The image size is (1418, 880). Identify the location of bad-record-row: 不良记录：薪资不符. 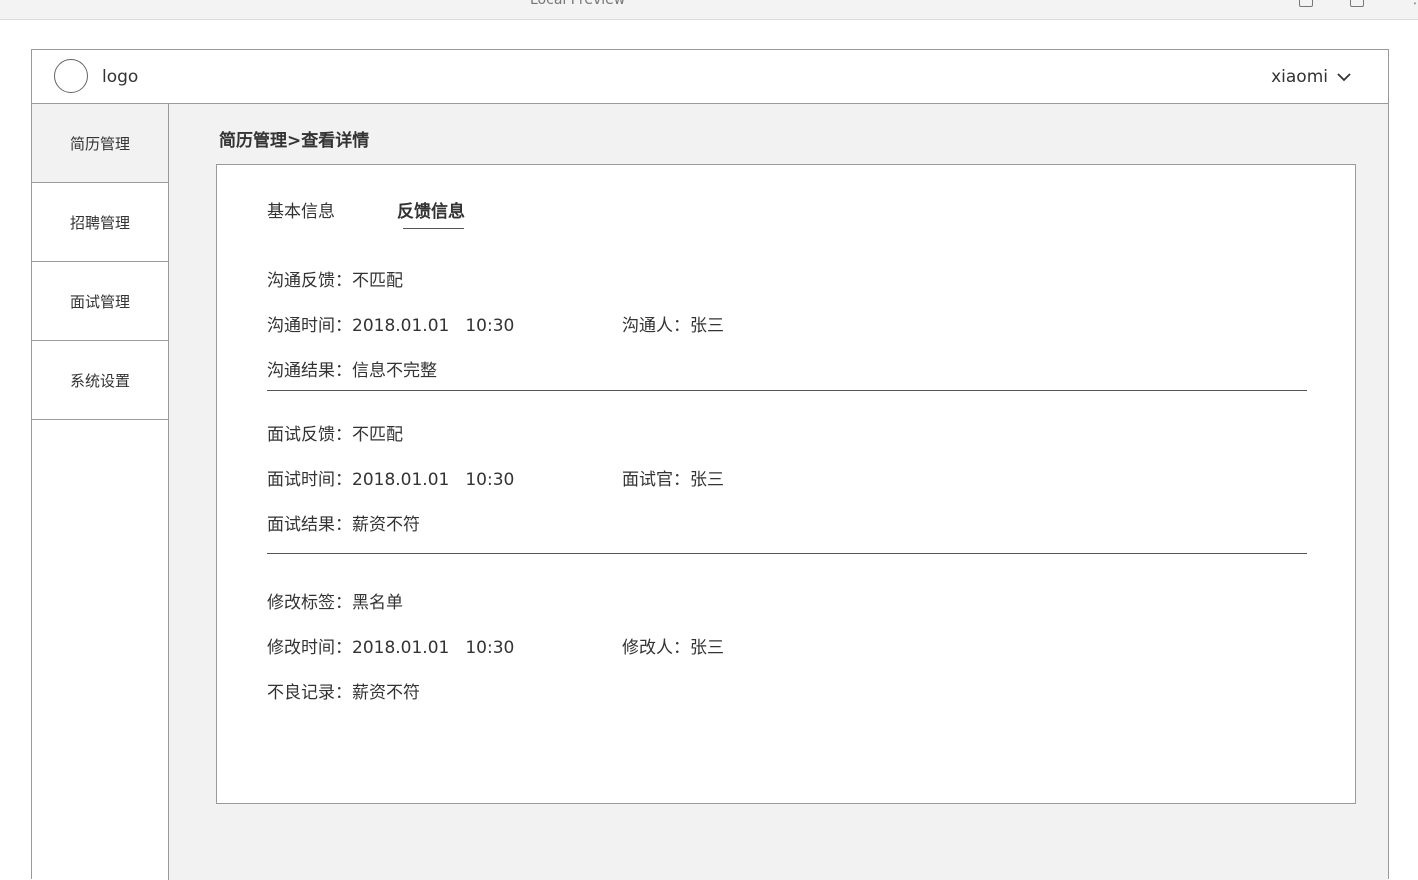
(343, 690).